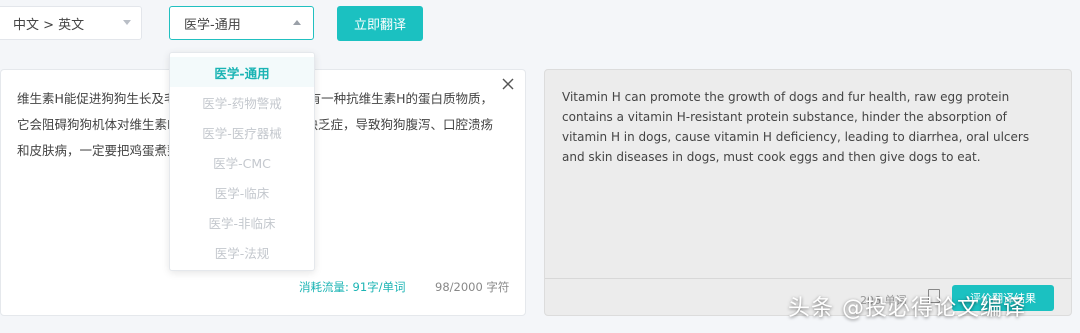  What do you see at coordinates (49, 25) in the screenshot?
I see `language-pair-value: 中文 > 英文` at bounding box center [49, 25].